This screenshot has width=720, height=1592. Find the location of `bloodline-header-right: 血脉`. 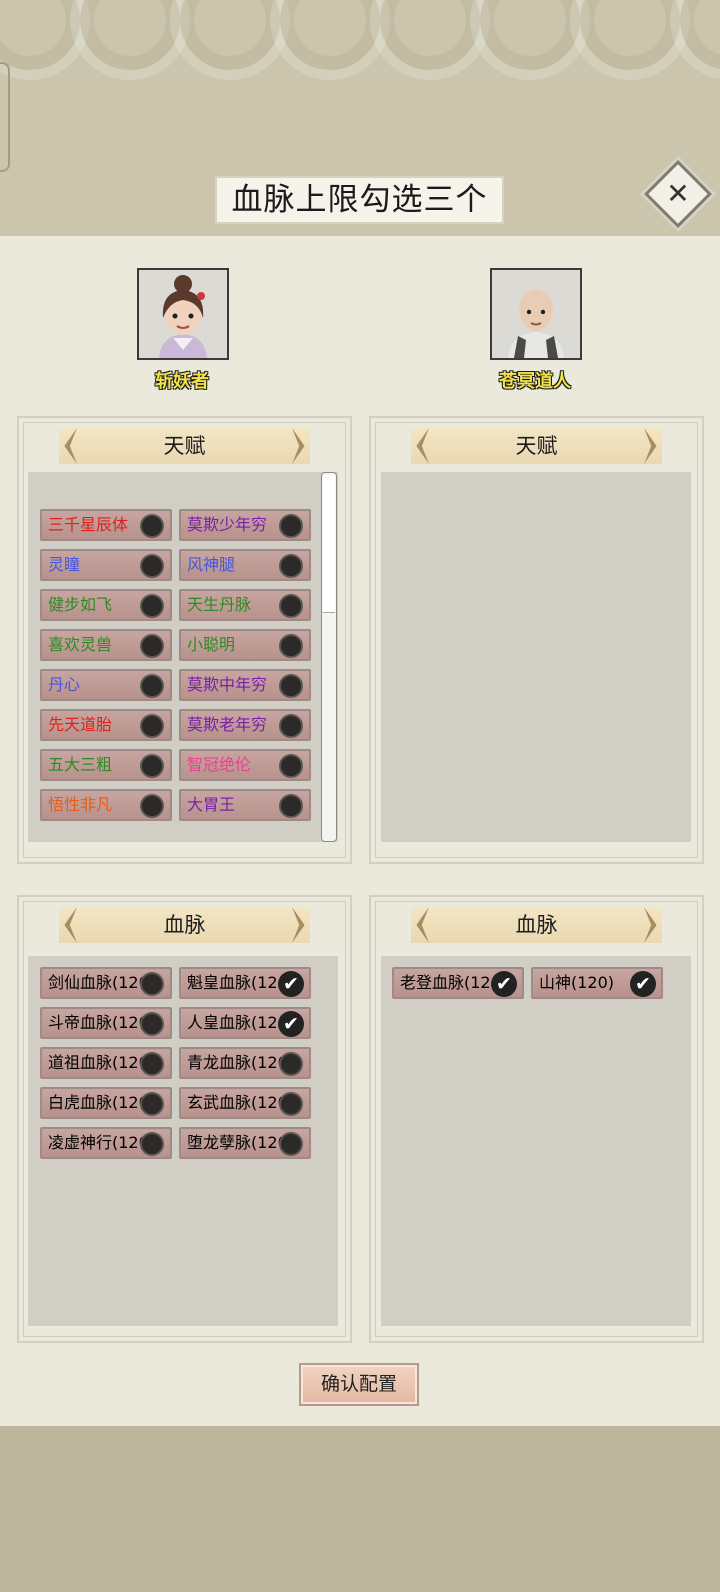

bloodline-header-right: 血脉 is located at coordinates (536, 925).